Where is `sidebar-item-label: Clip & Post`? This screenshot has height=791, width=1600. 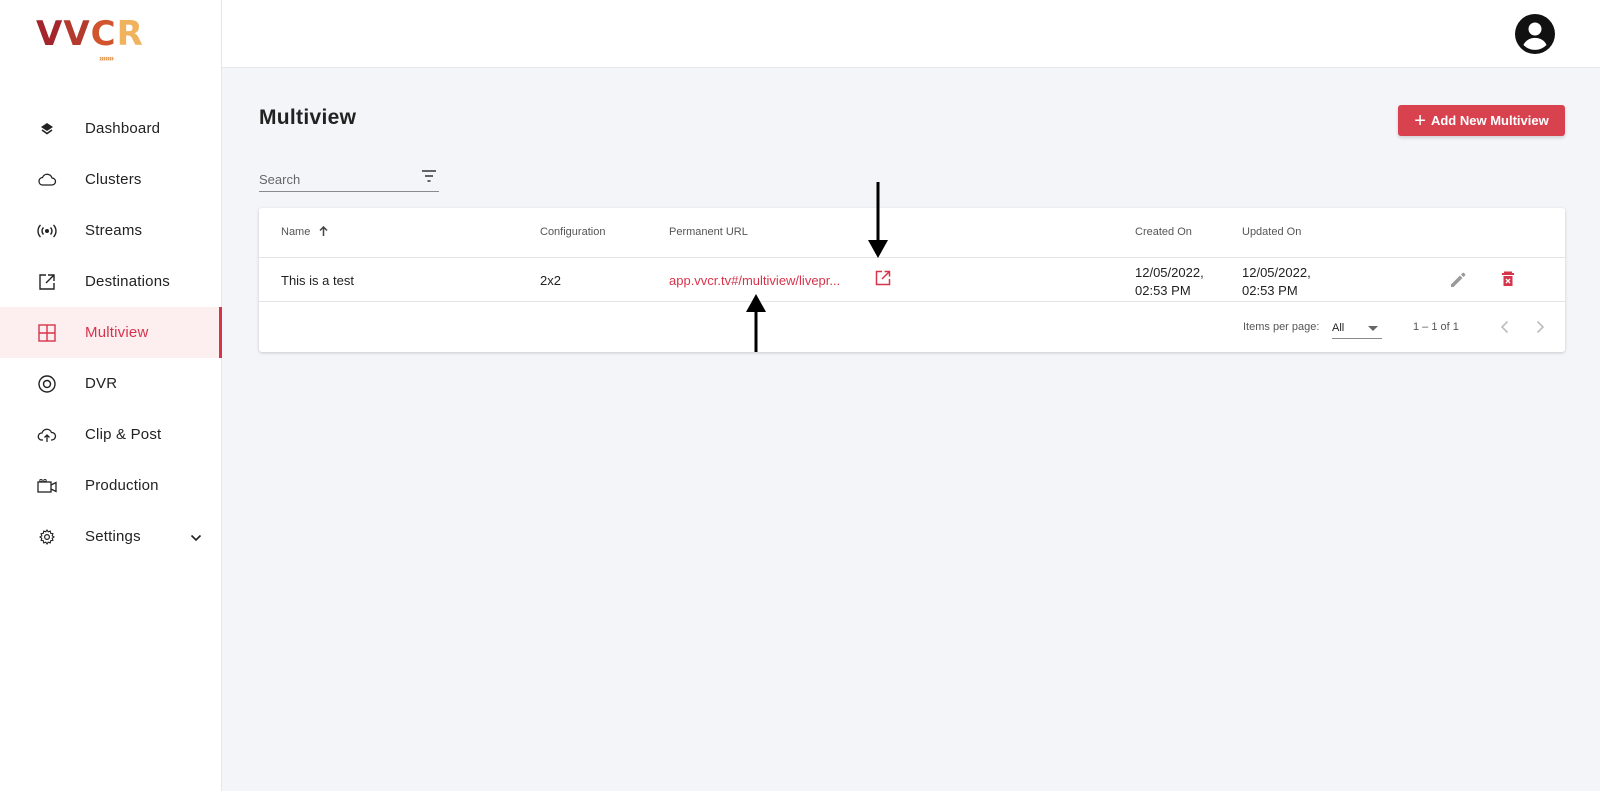 sidebar-item-label: Clip & Post is located at coordinates (123, 434).